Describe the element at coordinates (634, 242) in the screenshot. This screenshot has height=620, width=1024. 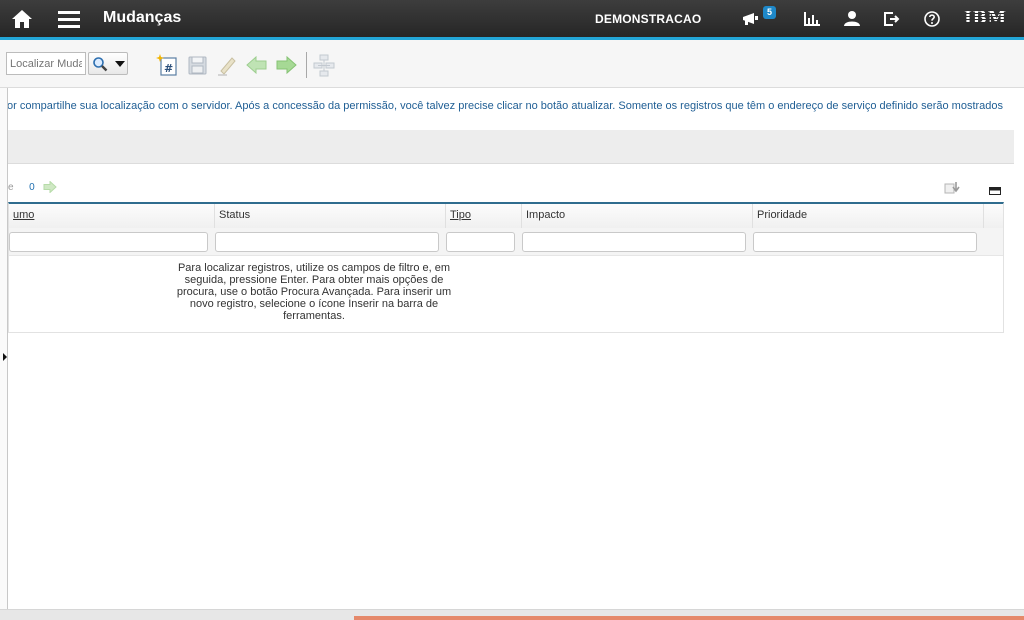
I see `filter-impact-input` at that location.